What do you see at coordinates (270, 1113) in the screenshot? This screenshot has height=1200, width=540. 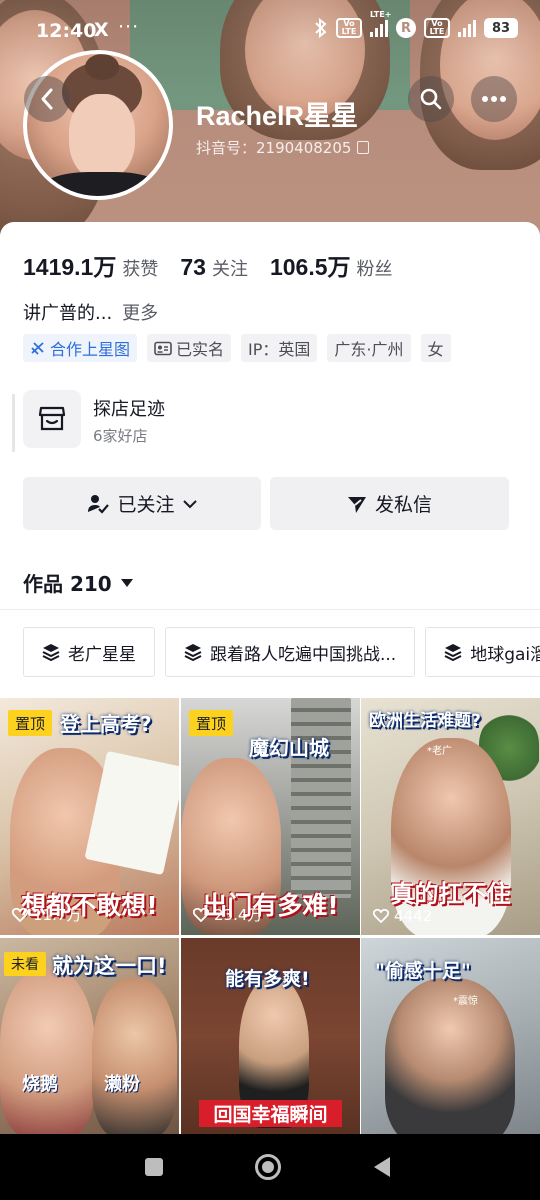 I see `video-bottom-caption: 回国幸福瞬间` at bounding box center [270, 1113].